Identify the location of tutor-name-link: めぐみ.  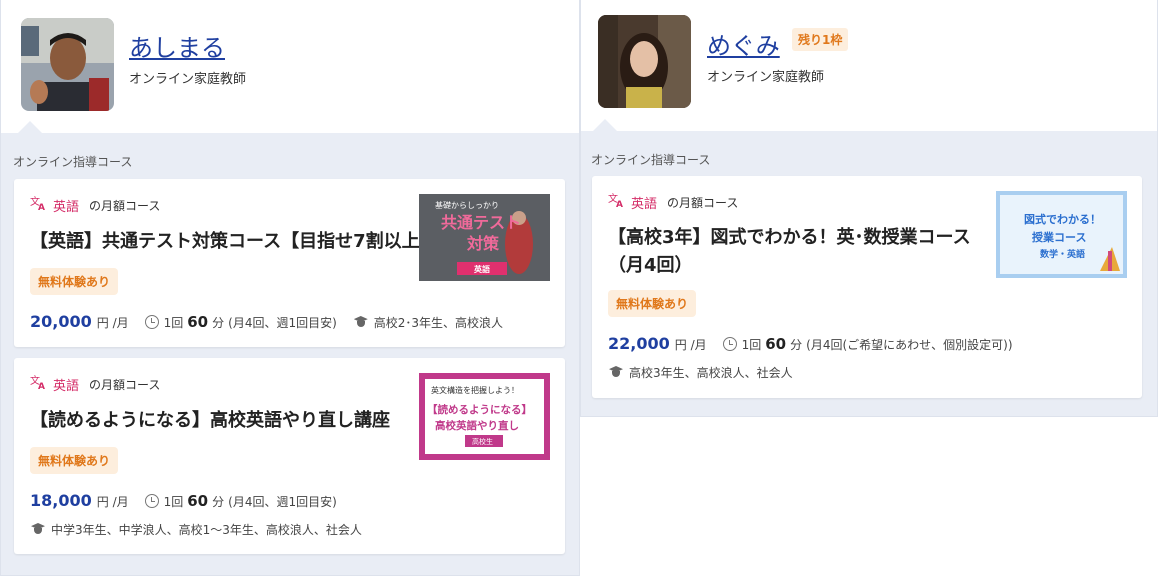
(743, 43).